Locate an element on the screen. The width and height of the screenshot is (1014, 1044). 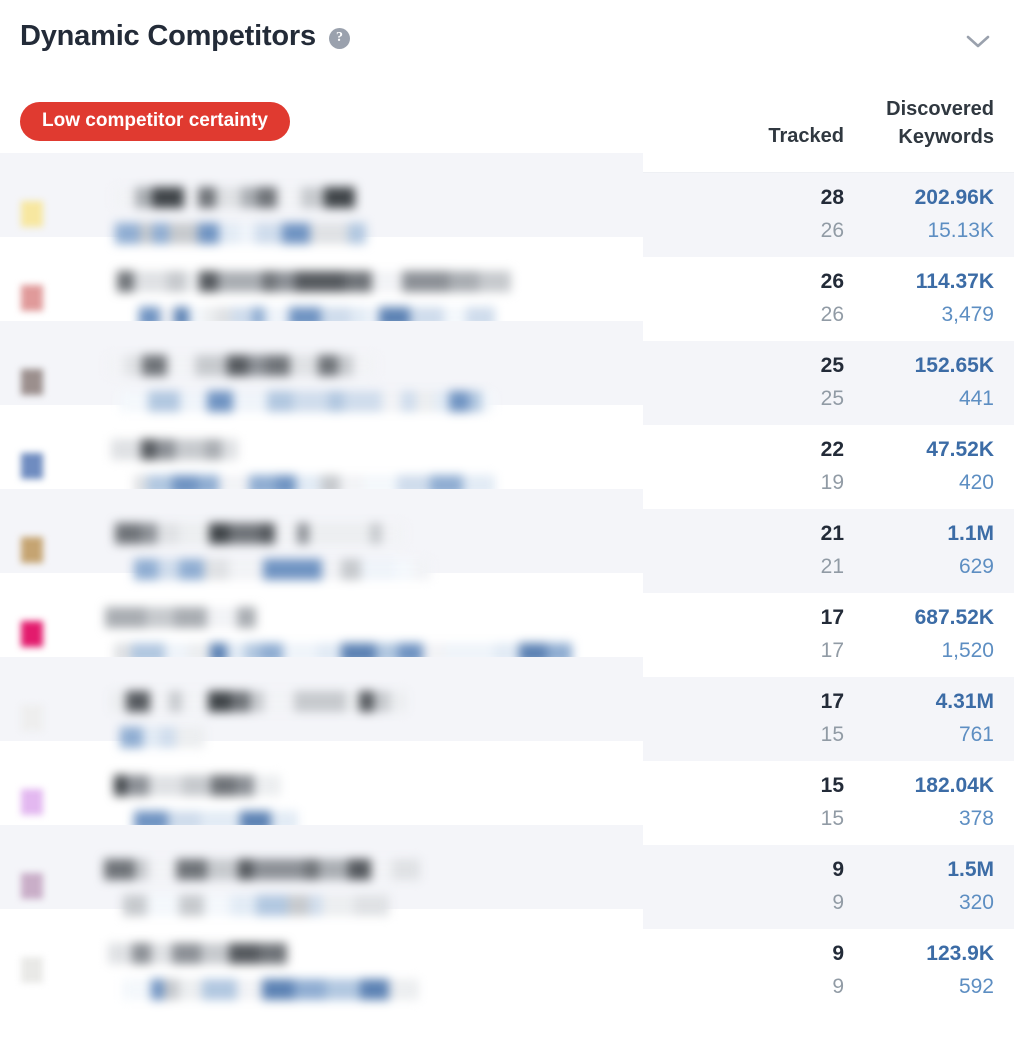
row-metrics: 17 17 687.52K 1,520 is located at coordinates (859, 635).